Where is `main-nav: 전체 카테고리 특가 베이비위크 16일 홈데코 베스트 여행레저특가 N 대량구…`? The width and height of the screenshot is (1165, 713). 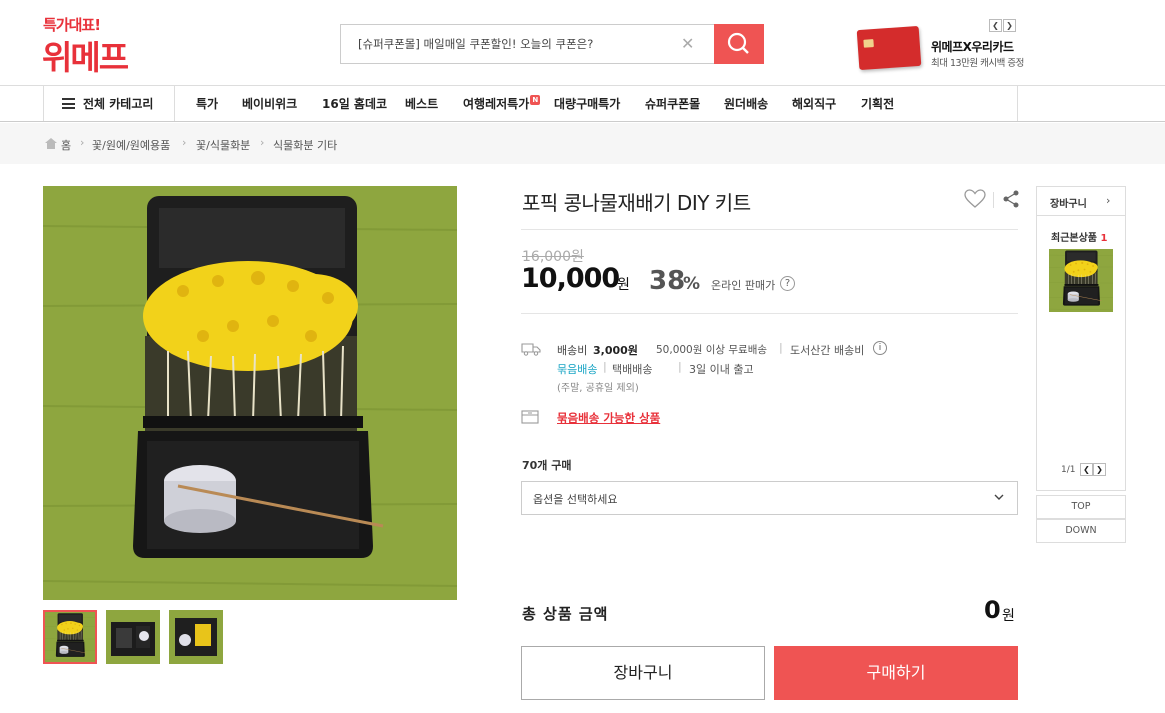 main-nav: 전체 카테고리 특가 베이비위크 16일 홈데코 베스트 여행레저특가 N 대량구… is located at coordinates (582, 104).